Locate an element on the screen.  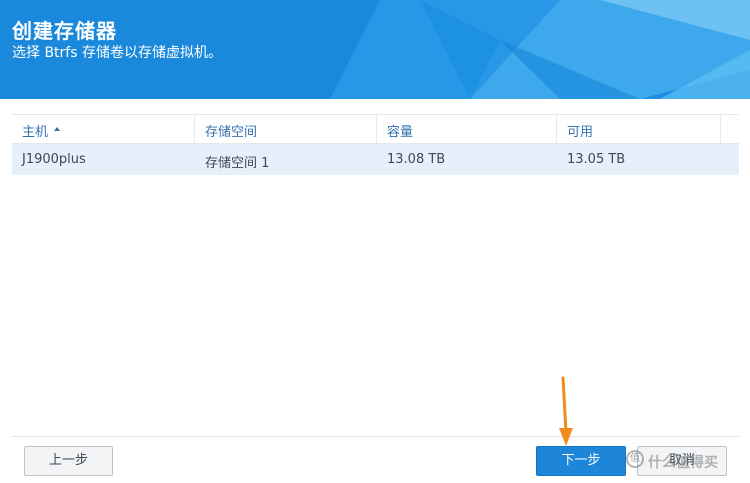
column-header-label: 可用 is located at coordinates (580, 132).